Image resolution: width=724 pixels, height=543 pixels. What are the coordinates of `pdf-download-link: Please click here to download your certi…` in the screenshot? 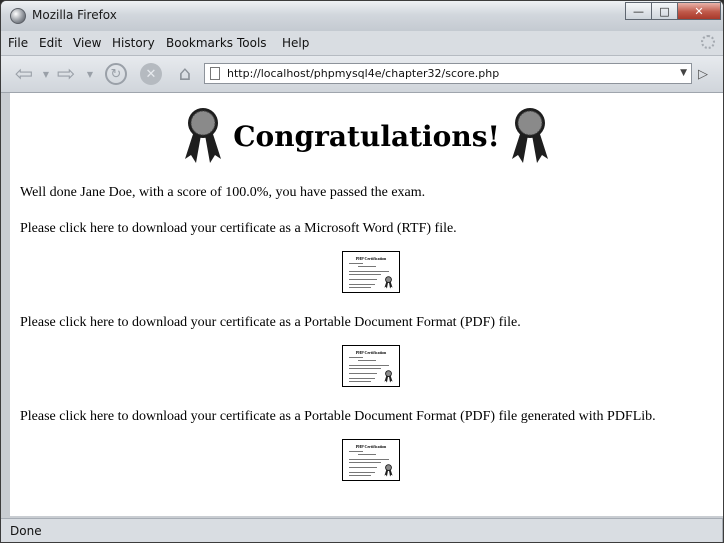 It's located at (270, 323).